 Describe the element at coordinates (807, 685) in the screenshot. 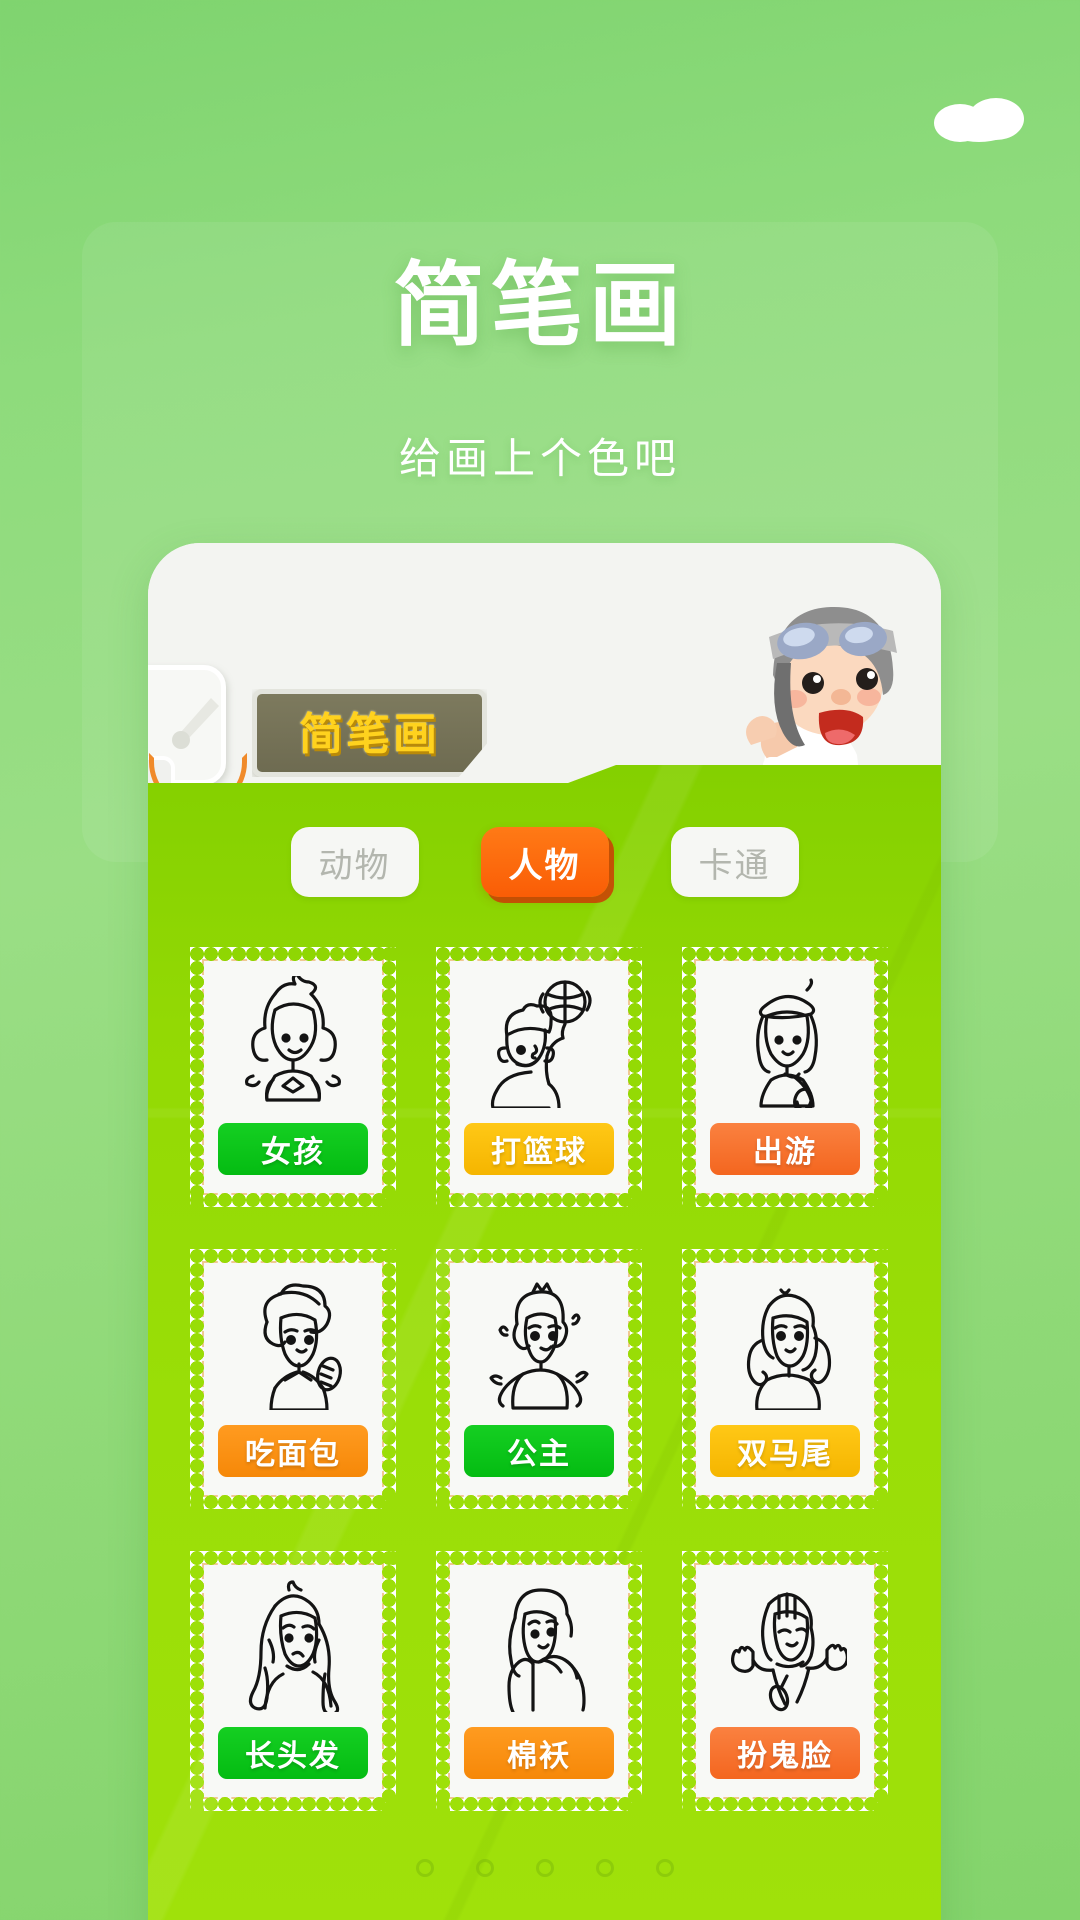

I see `pilot-boy-avatar` at that location.